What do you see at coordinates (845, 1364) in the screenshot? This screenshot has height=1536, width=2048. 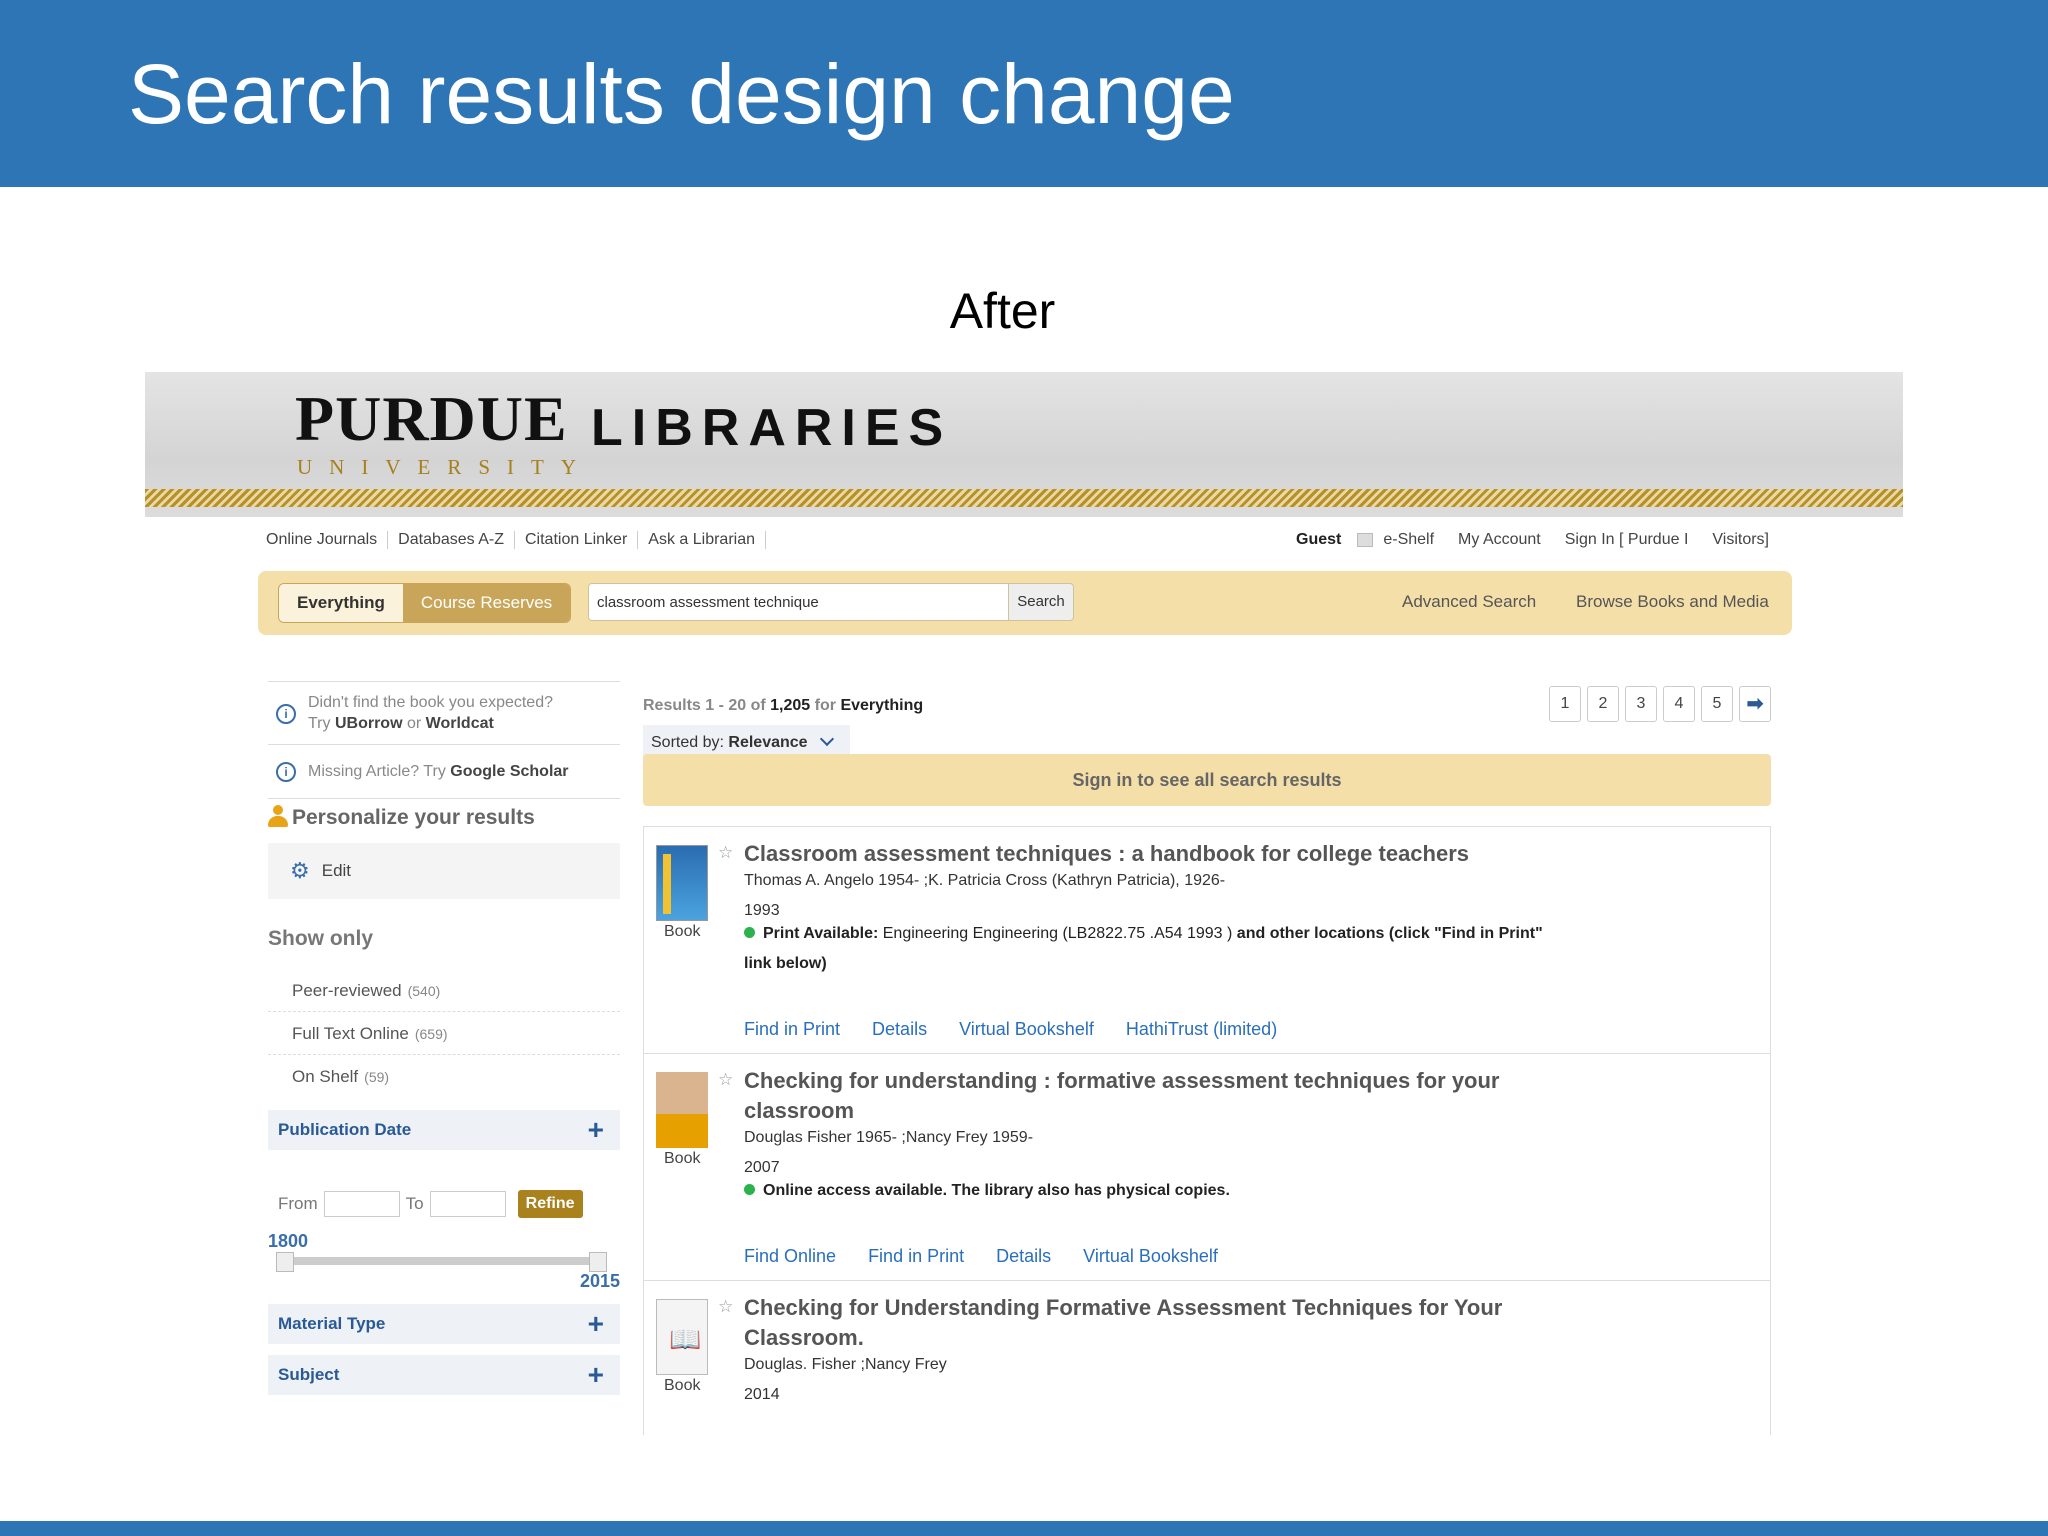 I see `result-authors: Douglas. Fisher ;Nancy Frey` at bounding box center [845, 1364].